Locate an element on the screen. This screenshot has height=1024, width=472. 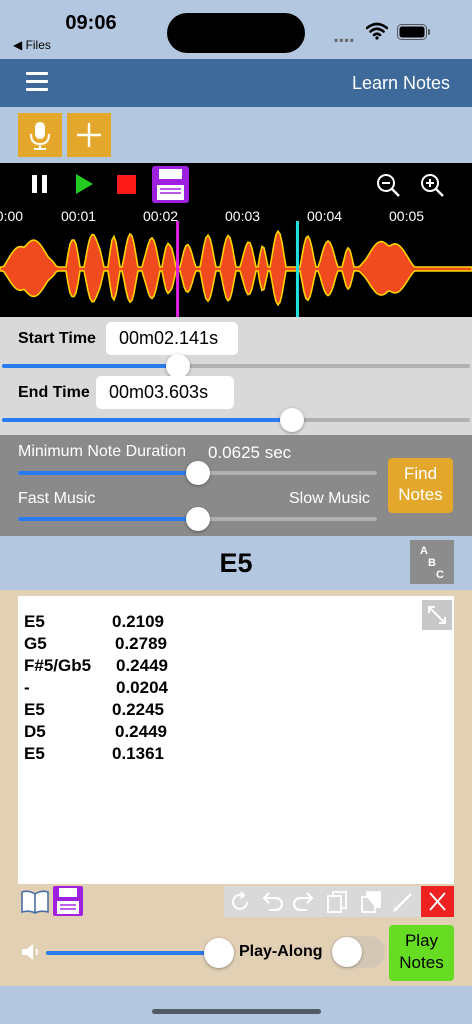
copy-icon is located at coordinates (337, 902).